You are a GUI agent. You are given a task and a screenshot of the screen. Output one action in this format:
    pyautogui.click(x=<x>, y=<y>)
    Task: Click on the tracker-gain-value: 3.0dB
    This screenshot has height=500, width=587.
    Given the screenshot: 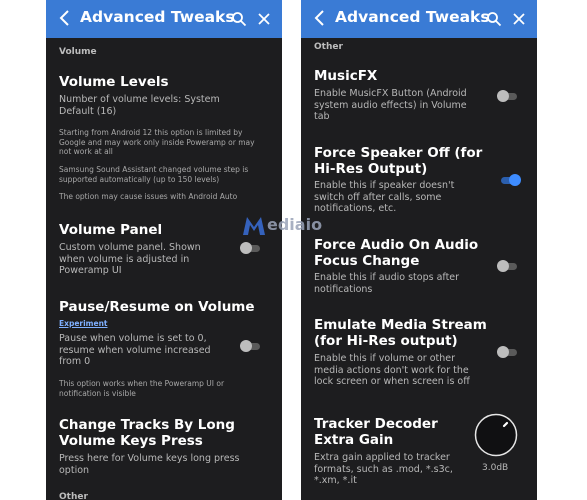 What is the action you would take?
    pyautogui.click(x=495, y=468)
    